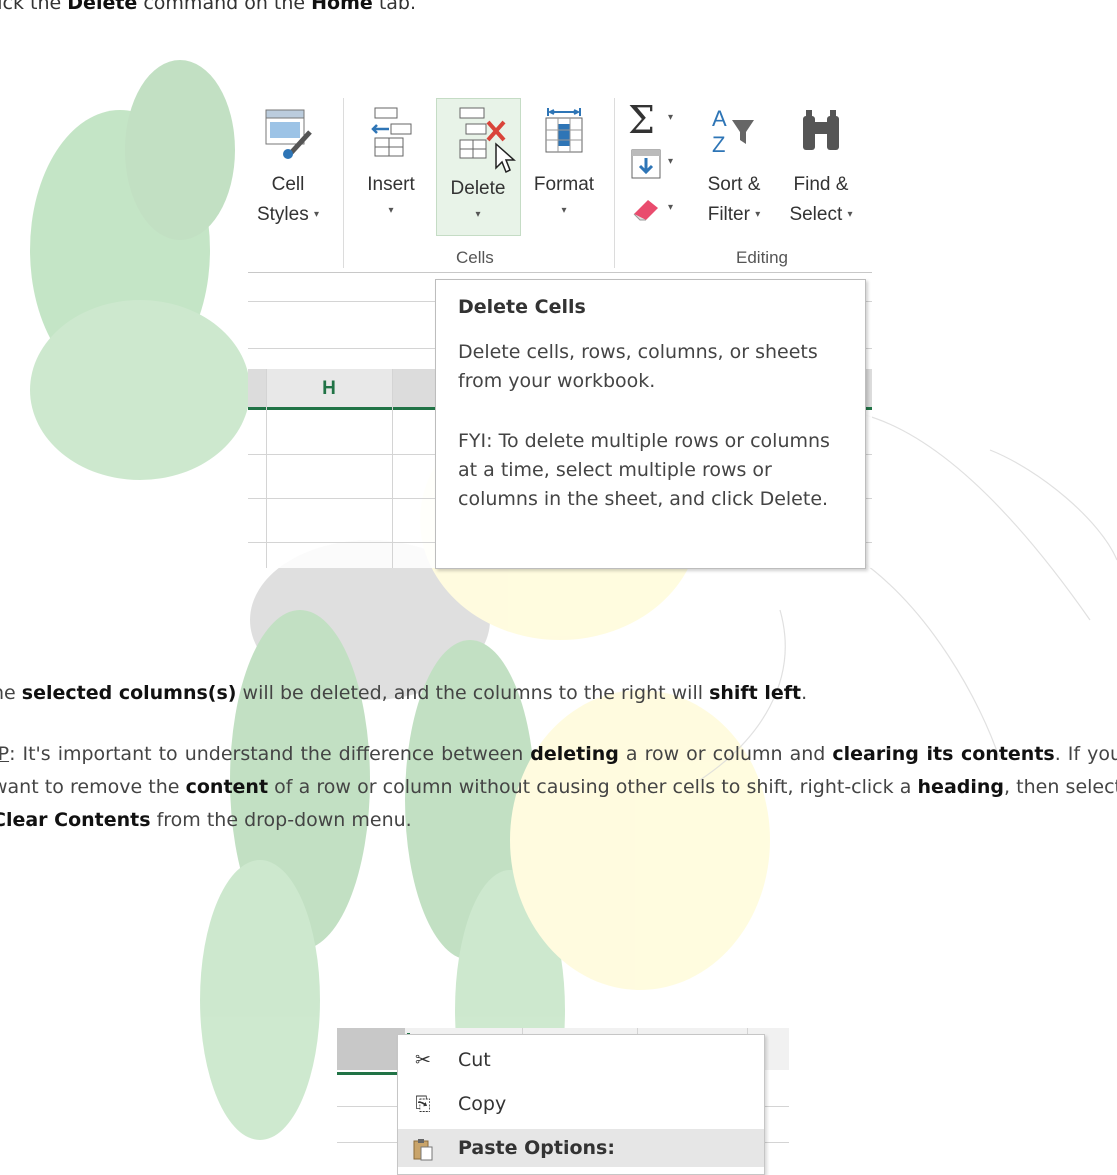  I want to click on insert-button: Insert ▾, so click(391, 163).